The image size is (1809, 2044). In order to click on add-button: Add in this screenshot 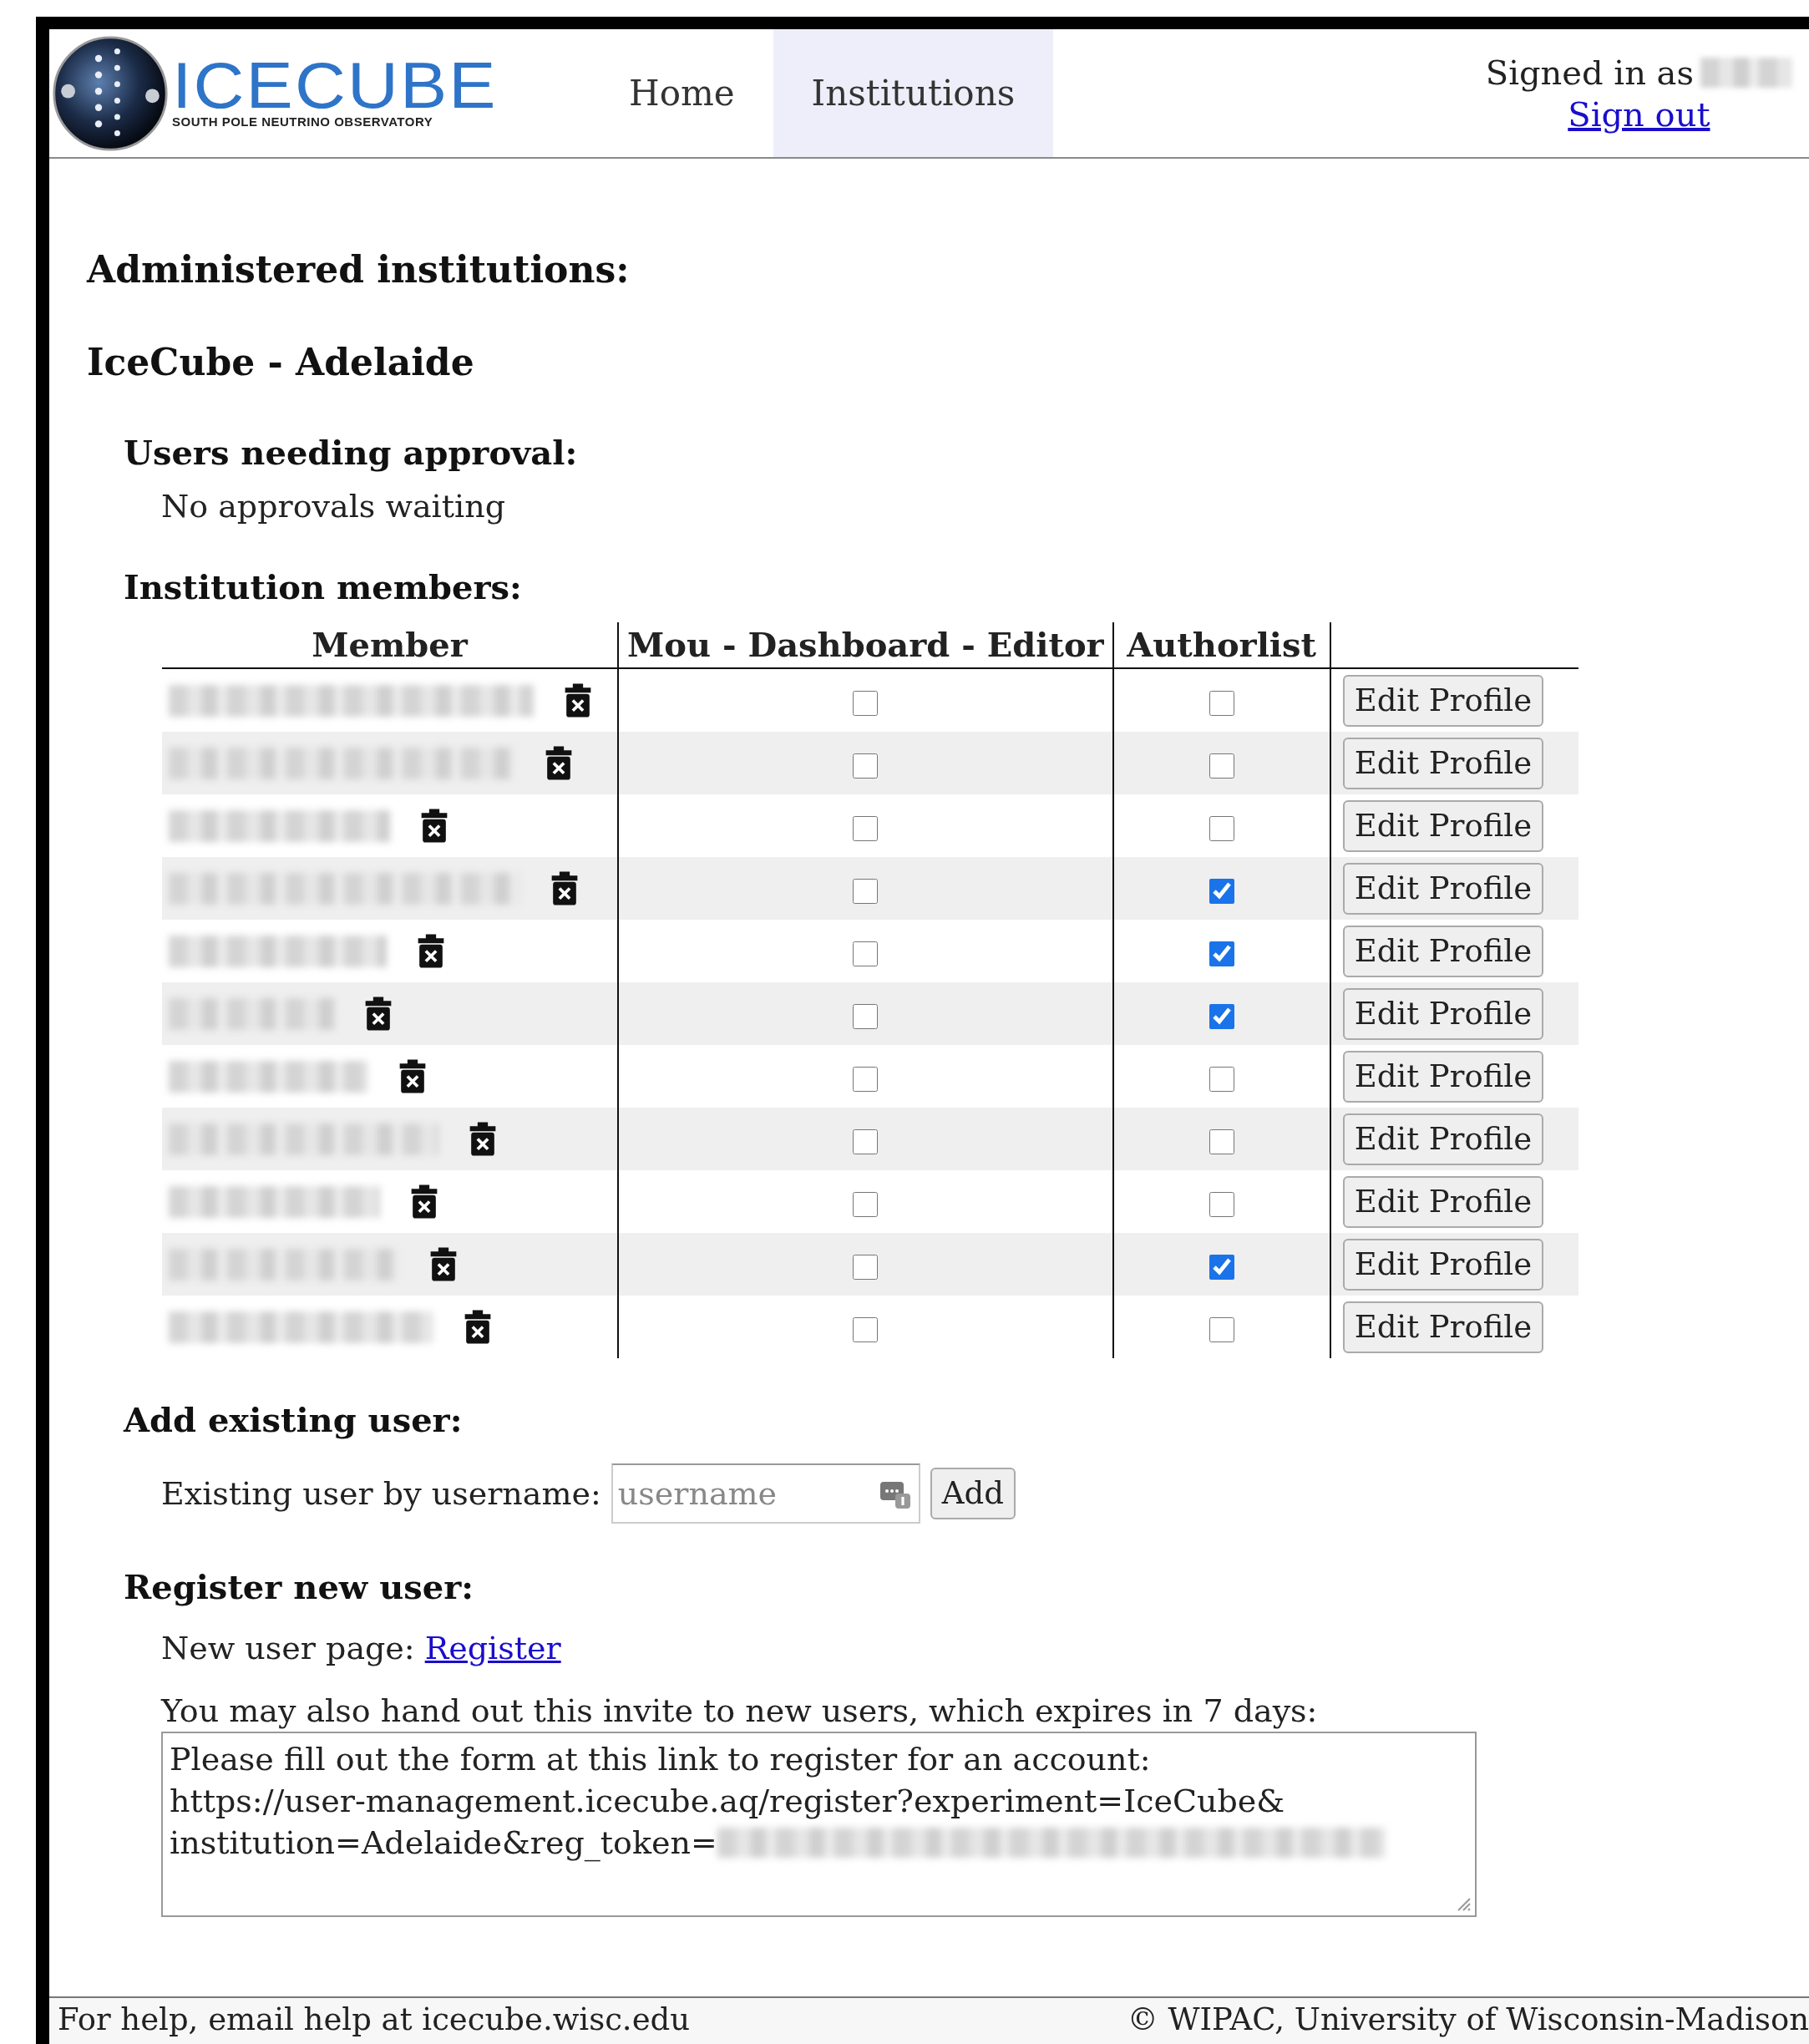, I will do `click(973, 1493)`.